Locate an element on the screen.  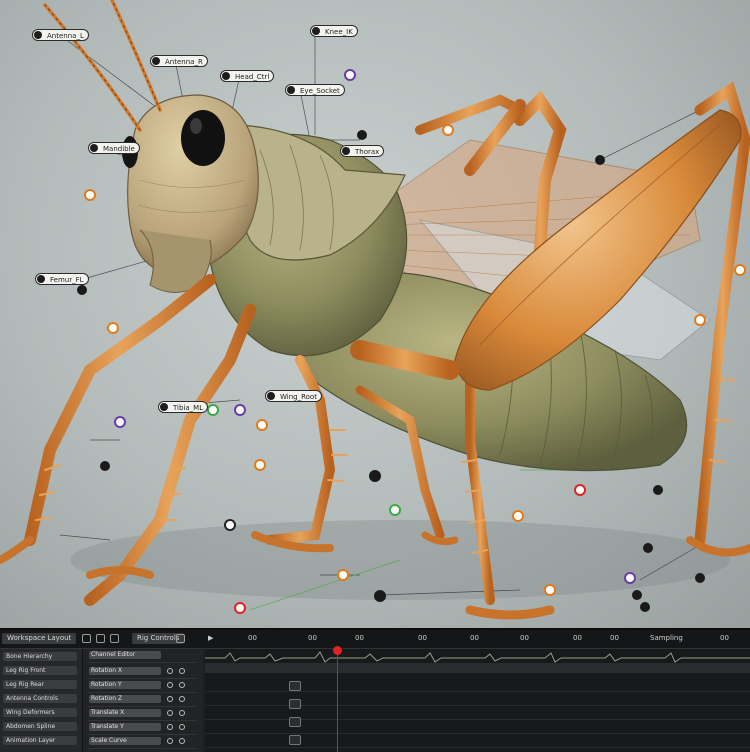
callout-femur-fl: Femur_FL is located at coordinates (62, 279).